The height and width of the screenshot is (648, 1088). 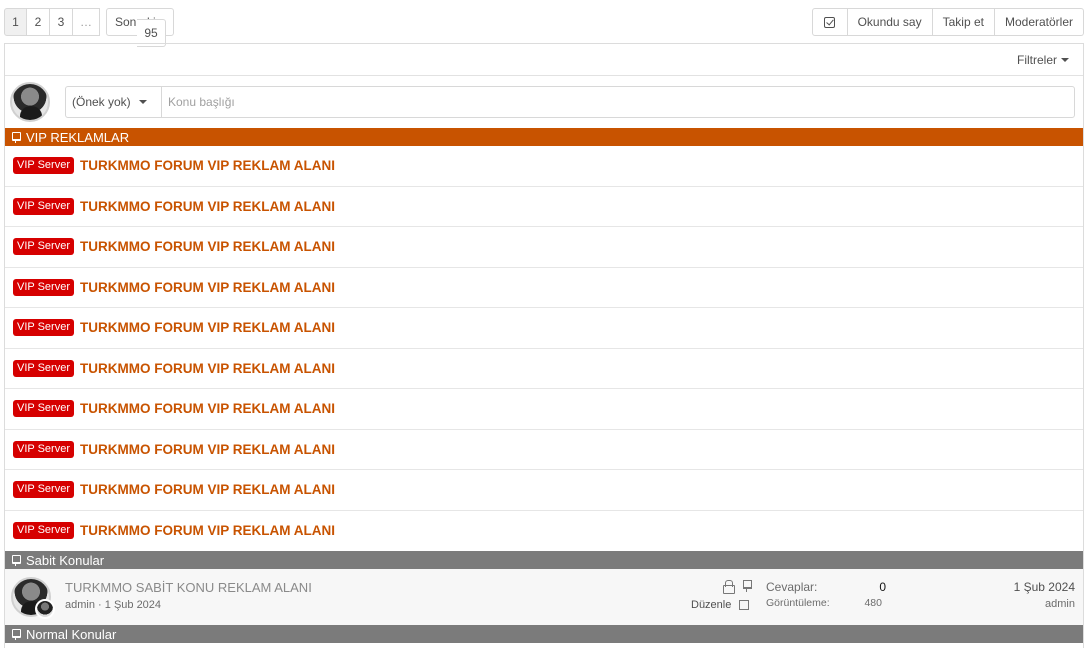 I want to click on quick-thread-row: (Önek yok), so click(x=544, y=102).